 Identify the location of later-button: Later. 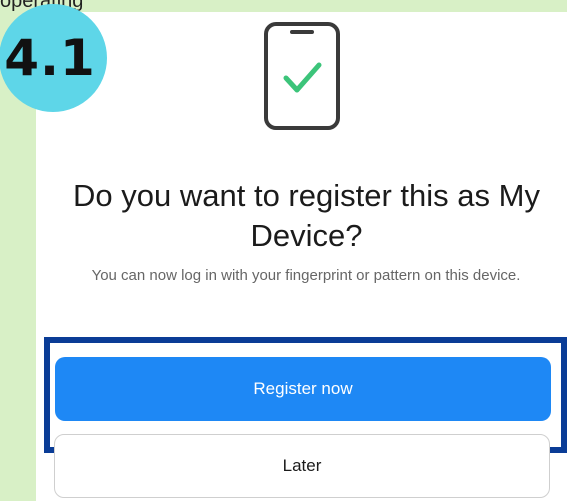
(302, 466).